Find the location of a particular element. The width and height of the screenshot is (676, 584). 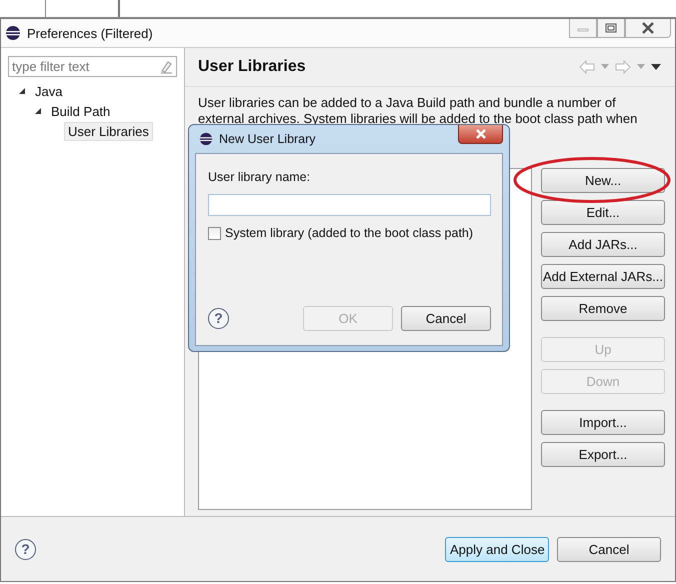

description-text: User libraries can be added to a Java Build path and bundle a number of is located at coordinates (407, 103).